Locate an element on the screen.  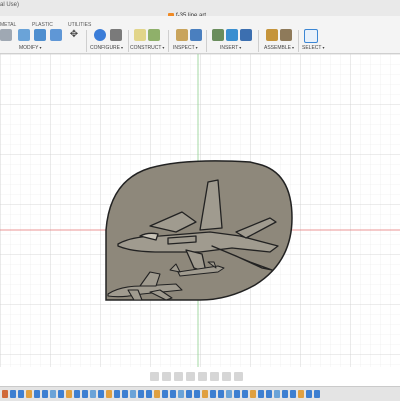
window-title: al Use) is located at coordinates (10, 5).